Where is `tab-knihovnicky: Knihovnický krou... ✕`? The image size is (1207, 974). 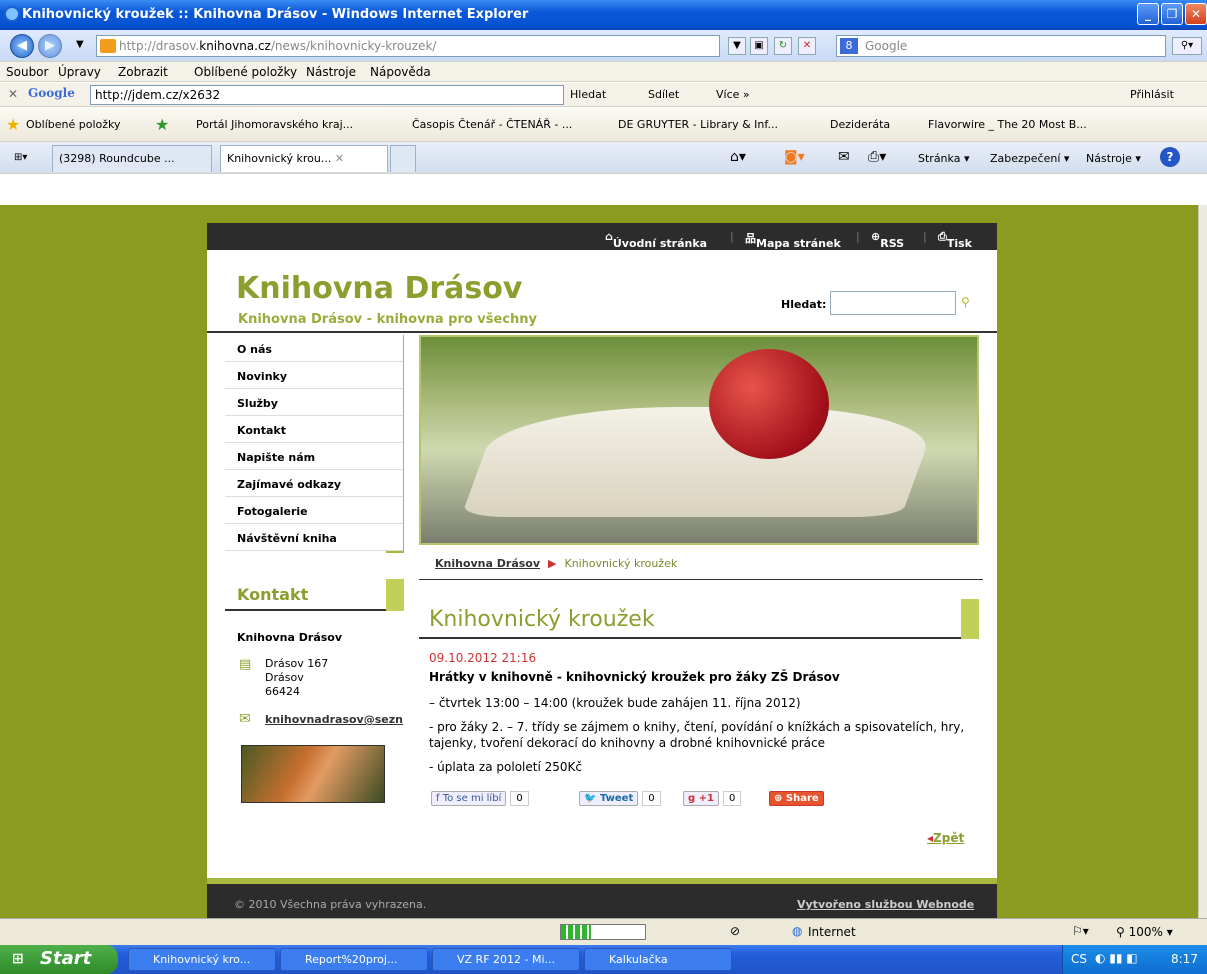
tab-knihovnicky: Knihovnický krou... ✕ is located at coordinates (304, 158).